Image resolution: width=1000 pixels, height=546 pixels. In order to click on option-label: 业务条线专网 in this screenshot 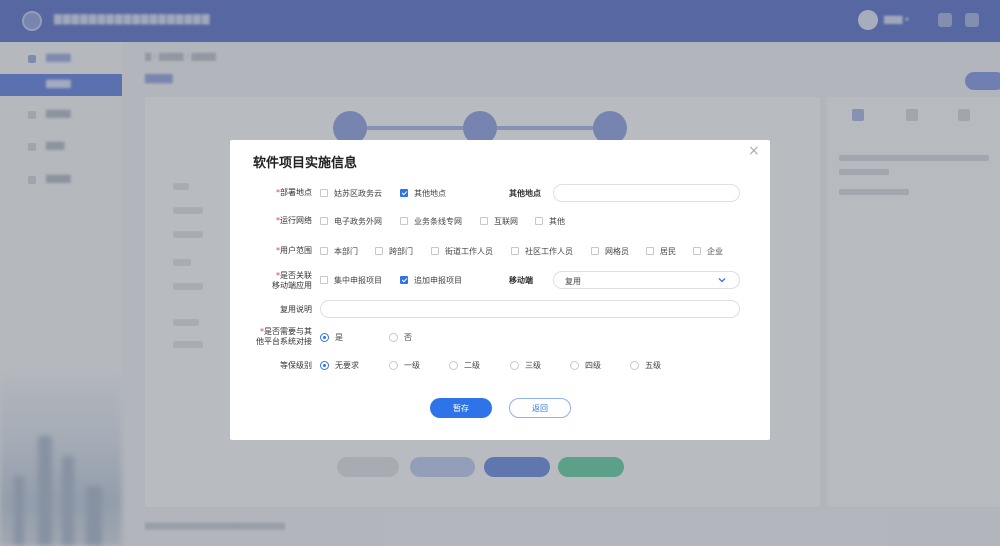, I will do `click(438, 221)`.